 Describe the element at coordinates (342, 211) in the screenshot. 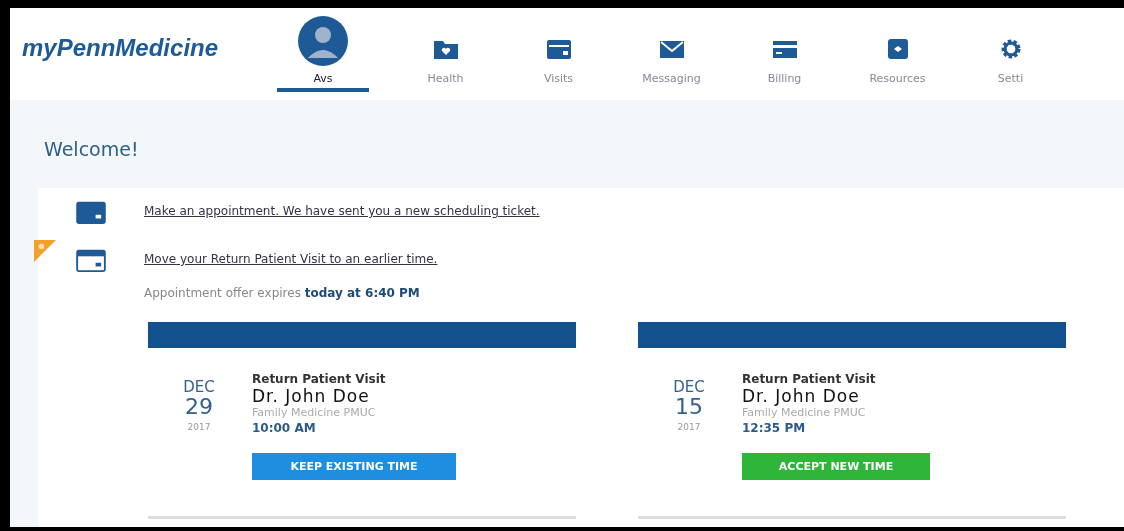

I see `task-link: Make an appointment. We have sent you a new scheduling ticket.` at that location.